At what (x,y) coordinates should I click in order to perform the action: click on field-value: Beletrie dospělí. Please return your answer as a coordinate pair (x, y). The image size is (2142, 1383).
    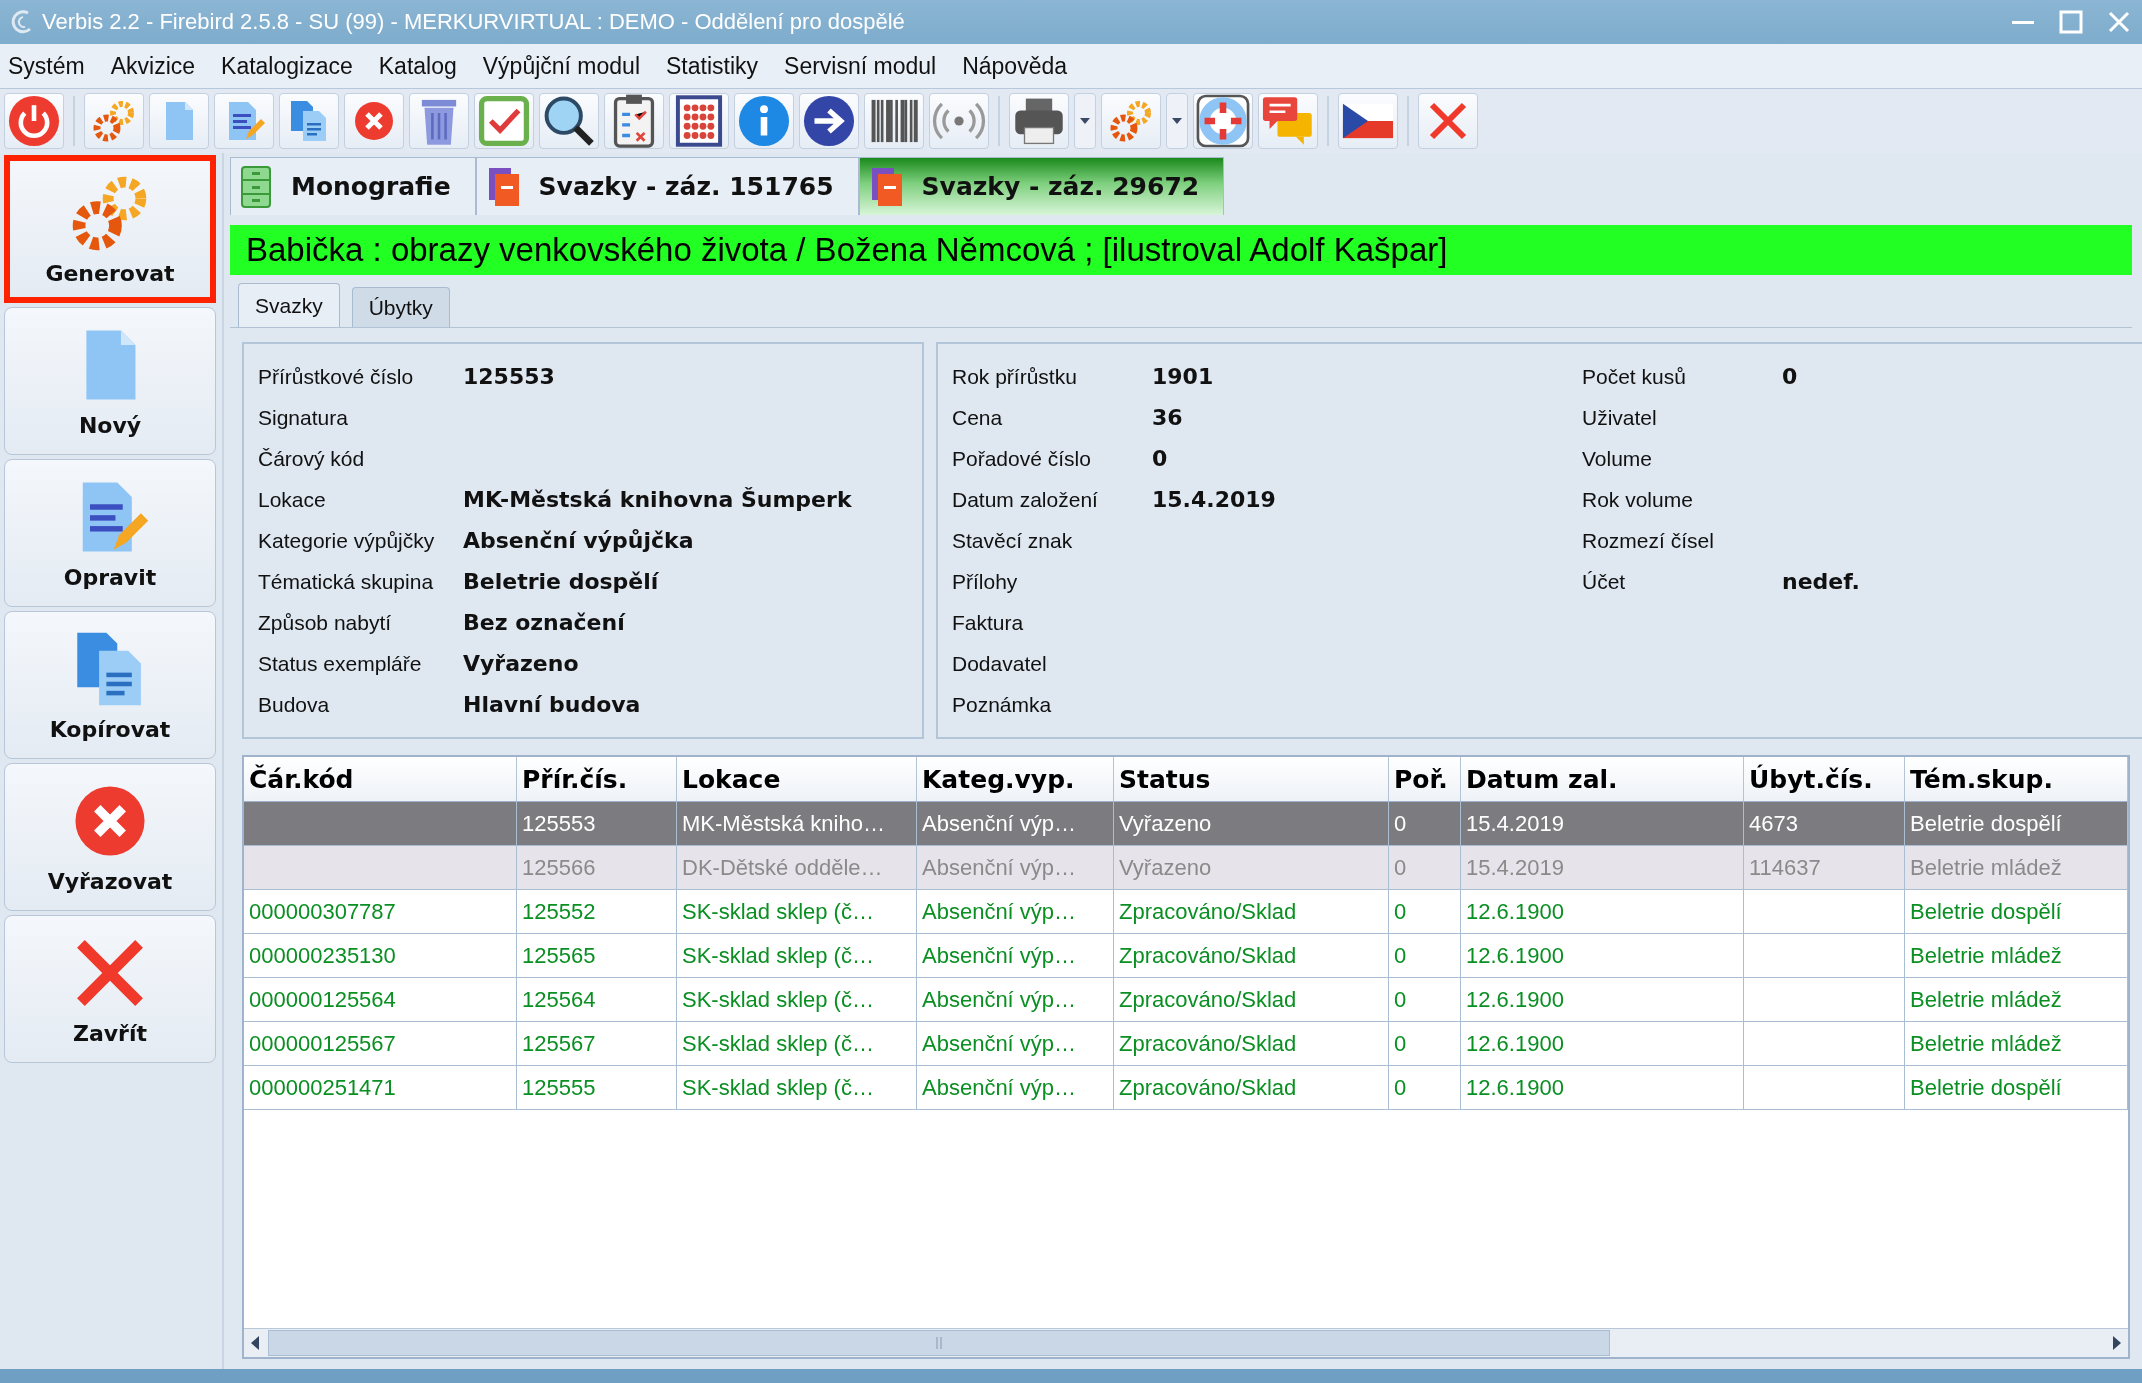
    Looking at the image, I should click on (561, 581).